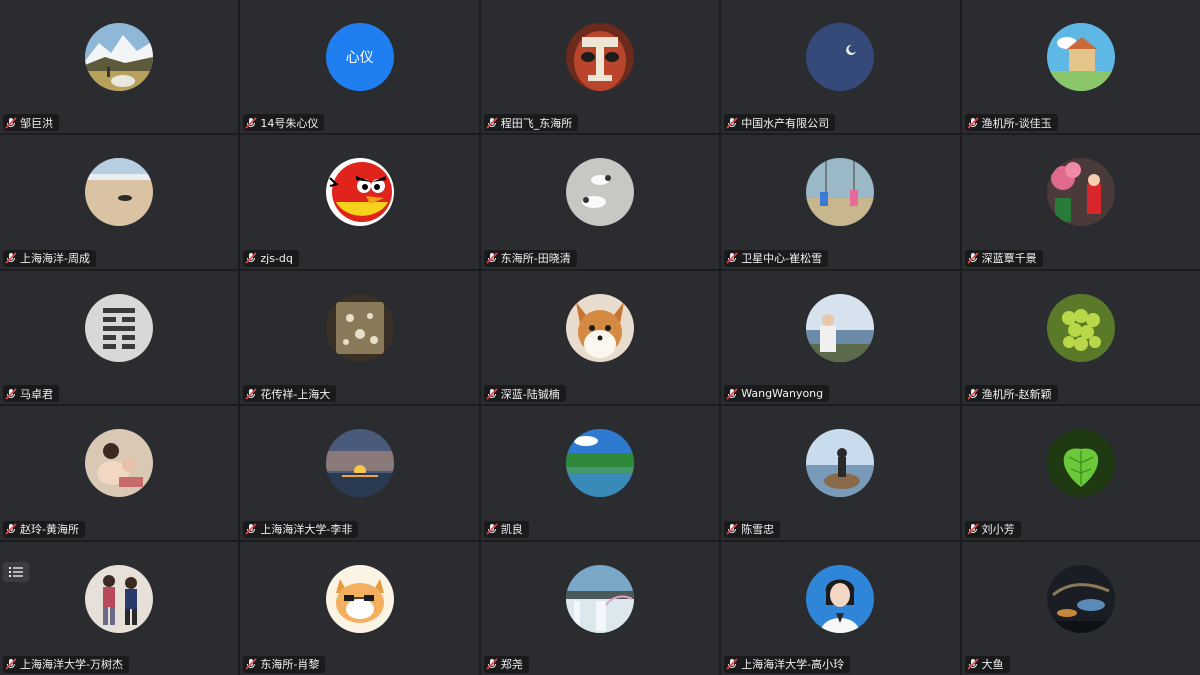 Image resolution: width=1200 pixels, height=675 pixels. What do you see at coordinates (31, 394) in the screenshot?
I see `participant-name-tag: 马卓君` at bounding box center [31, 394].